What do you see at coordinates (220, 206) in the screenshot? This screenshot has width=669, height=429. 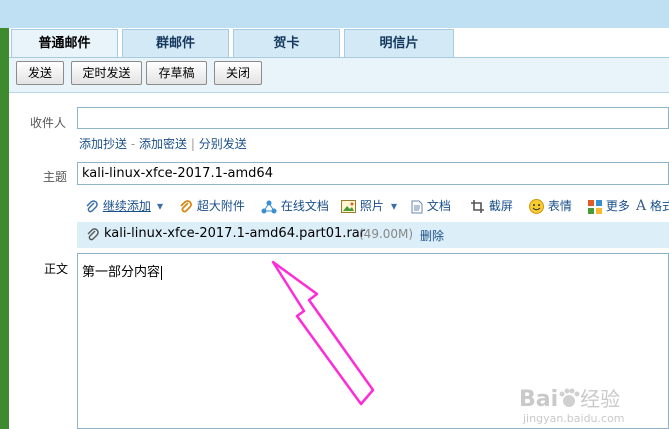 I see `large-attachment-label: 超大附件` at bounding box center [220, 206].